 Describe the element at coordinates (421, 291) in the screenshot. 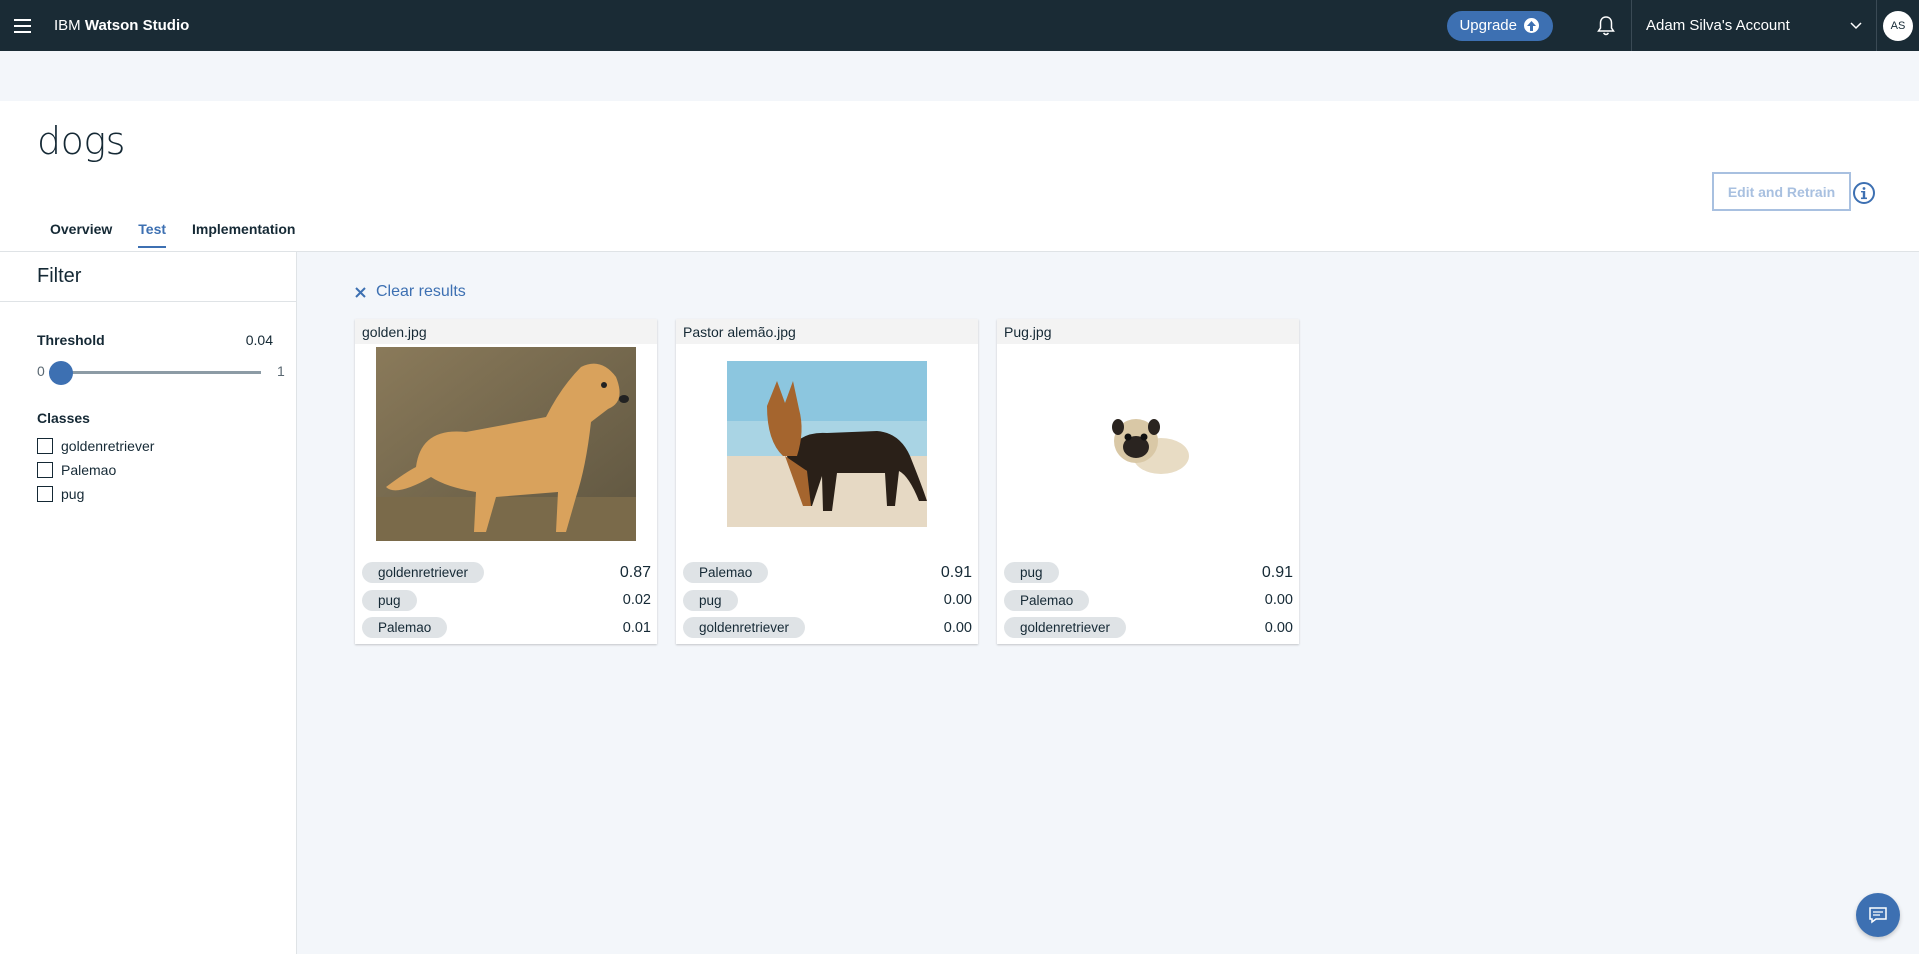

I see `clear-results-label: Clear results` at that location.